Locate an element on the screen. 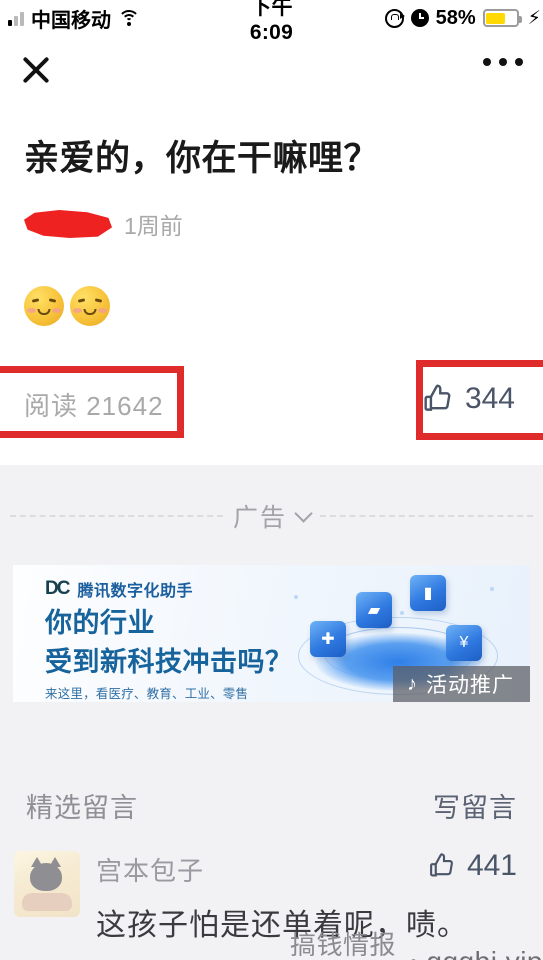  status-bar: 中国移动 下午6:09 58% ⚡ is located at coordinates (271, 22).